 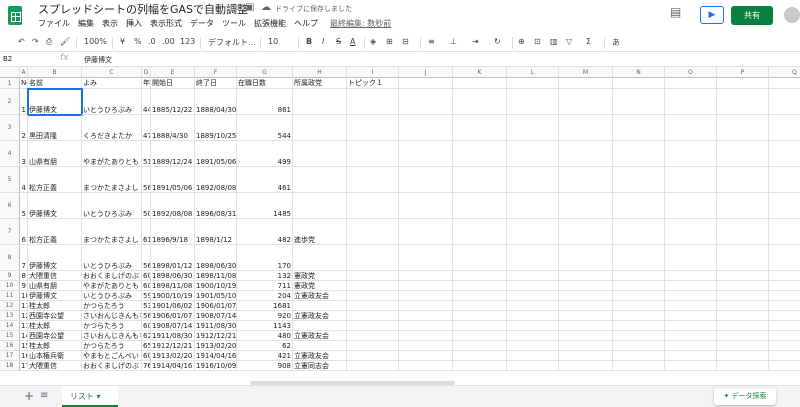 What do you see at coordinates (24, 258) in the screenshot?
I see `table-cell: 7` at bounding box center [24, 258].